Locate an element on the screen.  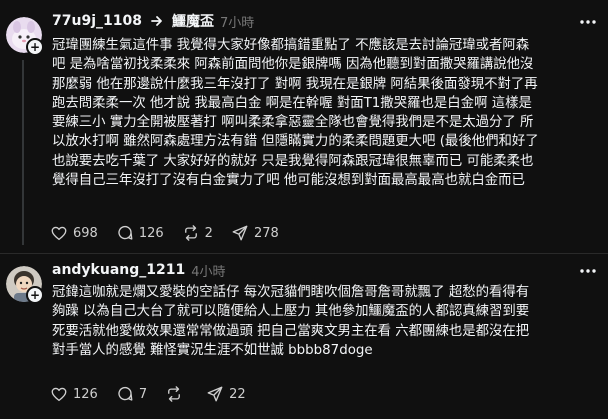
replied-to-username: 鱷魔盃 is located at coordinates (193, 21).